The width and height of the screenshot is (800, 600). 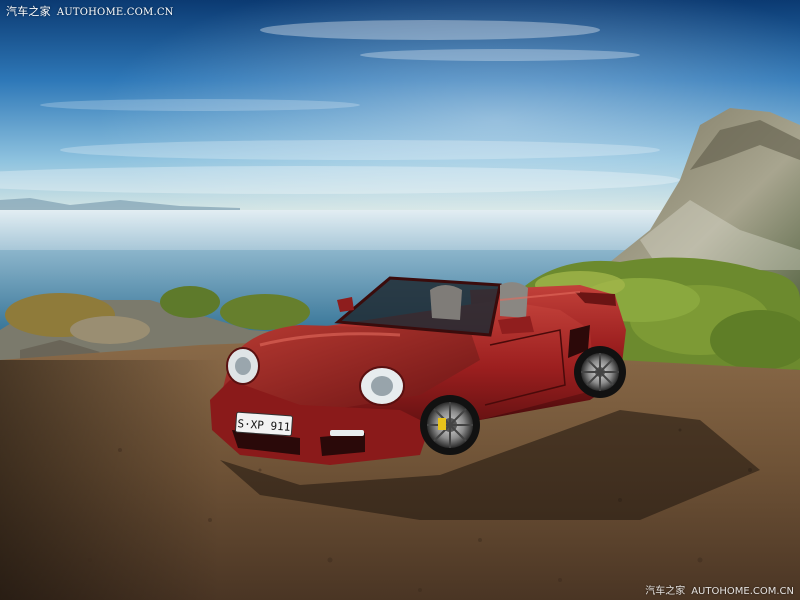 What do you see at coordinates (665, 591) in the screenshot?
I see `watermark-bottom-brand-cn: 汽车之家` at bounding box center [665, 591].